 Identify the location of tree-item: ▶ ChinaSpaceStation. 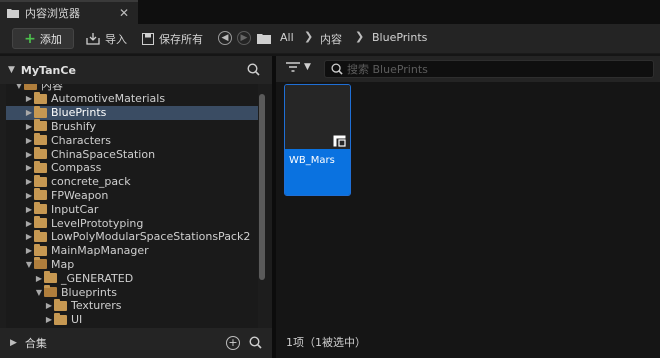
(132, 154).